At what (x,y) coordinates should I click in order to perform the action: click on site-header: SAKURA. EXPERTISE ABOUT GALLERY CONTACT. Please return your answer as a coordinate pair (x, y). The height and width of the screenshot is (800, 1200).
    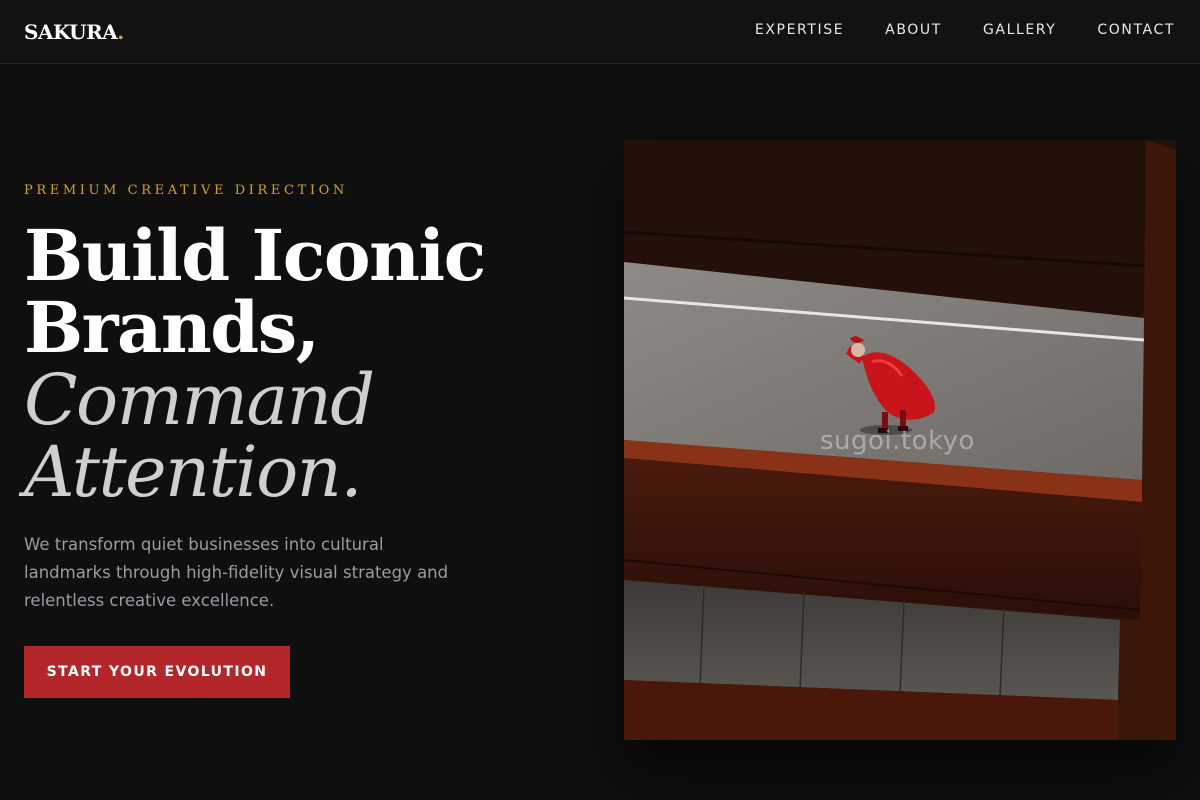
    Looking at the image, I should click on (600, 32).